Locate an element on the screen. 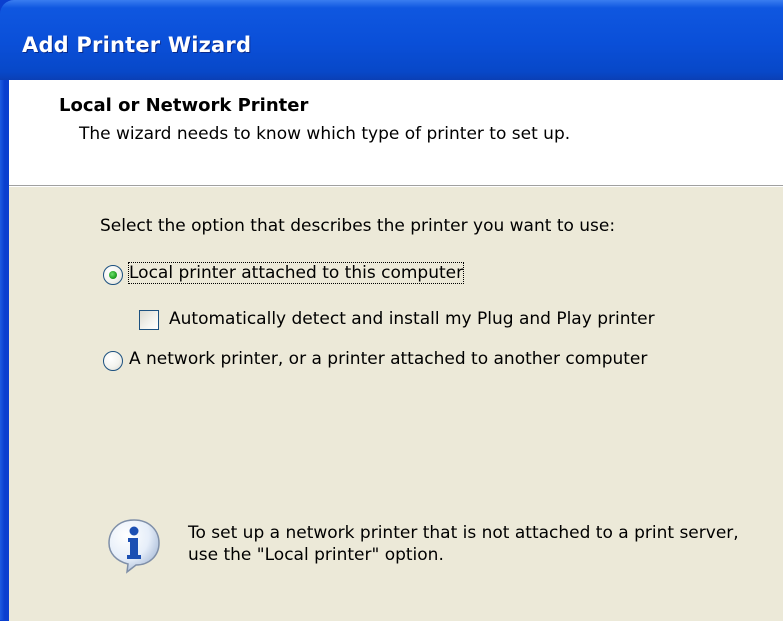 Image resolution: width=783 pixels, height=621 pixels. window-border is located at coordinates (4, 350).